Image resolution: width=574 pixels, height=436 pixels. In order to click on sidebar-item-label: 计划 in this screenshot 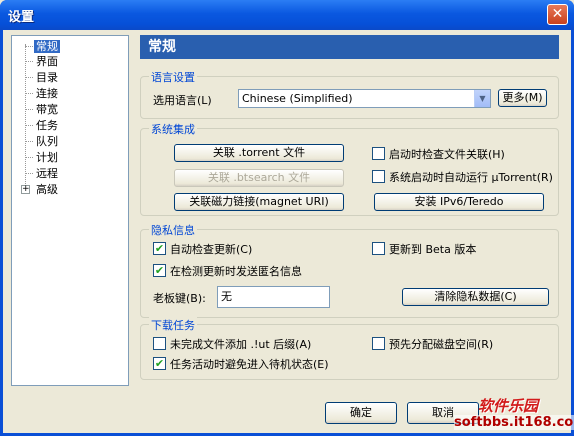, I will do `click(47, 157)`.